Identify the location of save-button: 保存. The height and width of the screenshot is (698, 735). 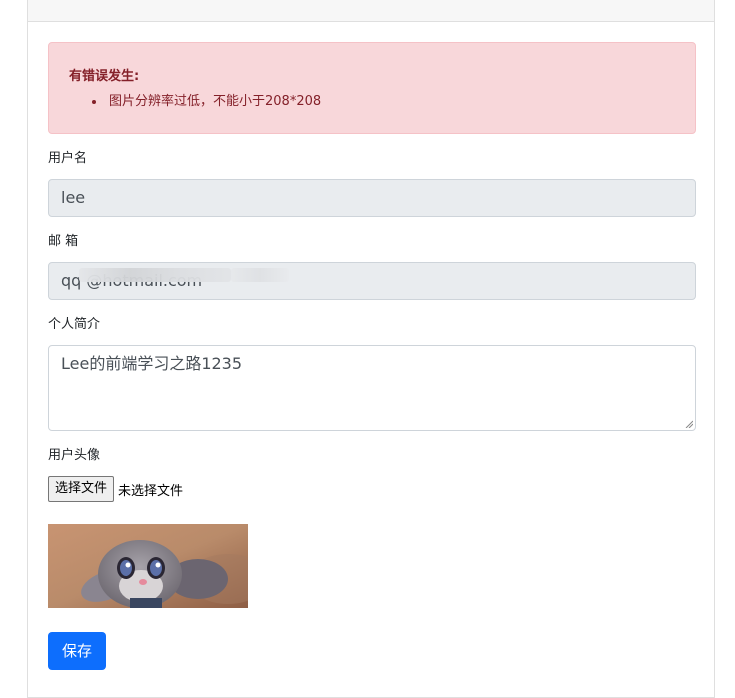
(77, 651).